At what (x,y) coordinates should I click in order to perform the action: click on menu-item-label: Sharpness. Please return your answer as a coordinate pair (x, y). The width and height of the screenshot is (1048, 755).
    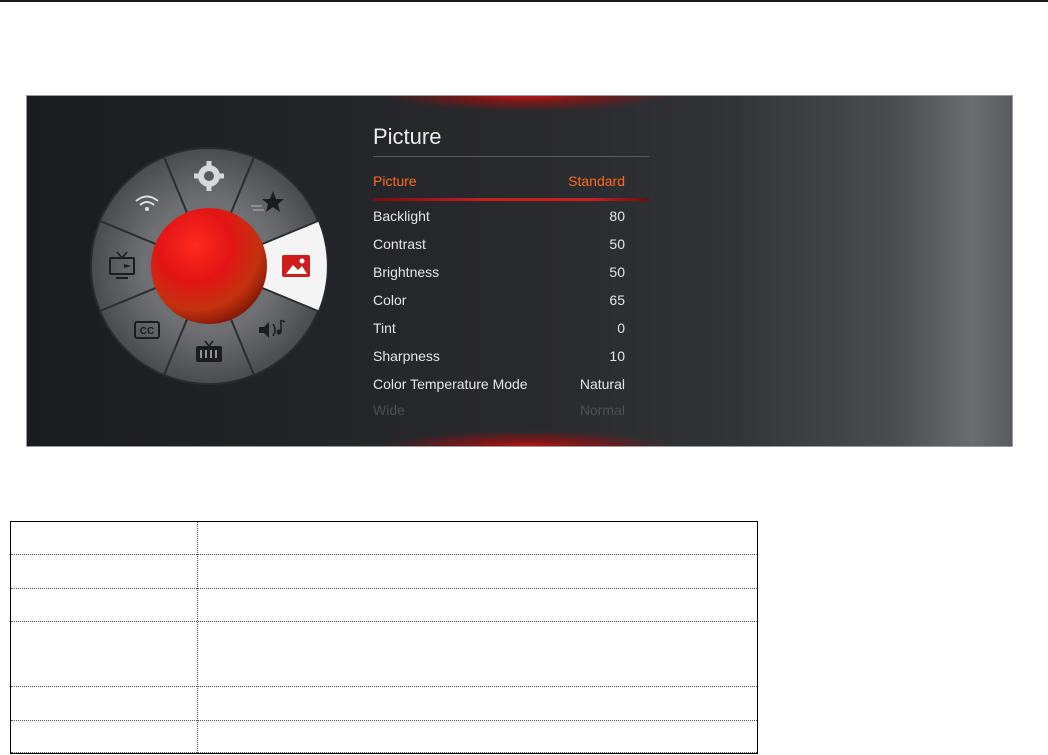
    Looking at the image, I should click on (406, 356).